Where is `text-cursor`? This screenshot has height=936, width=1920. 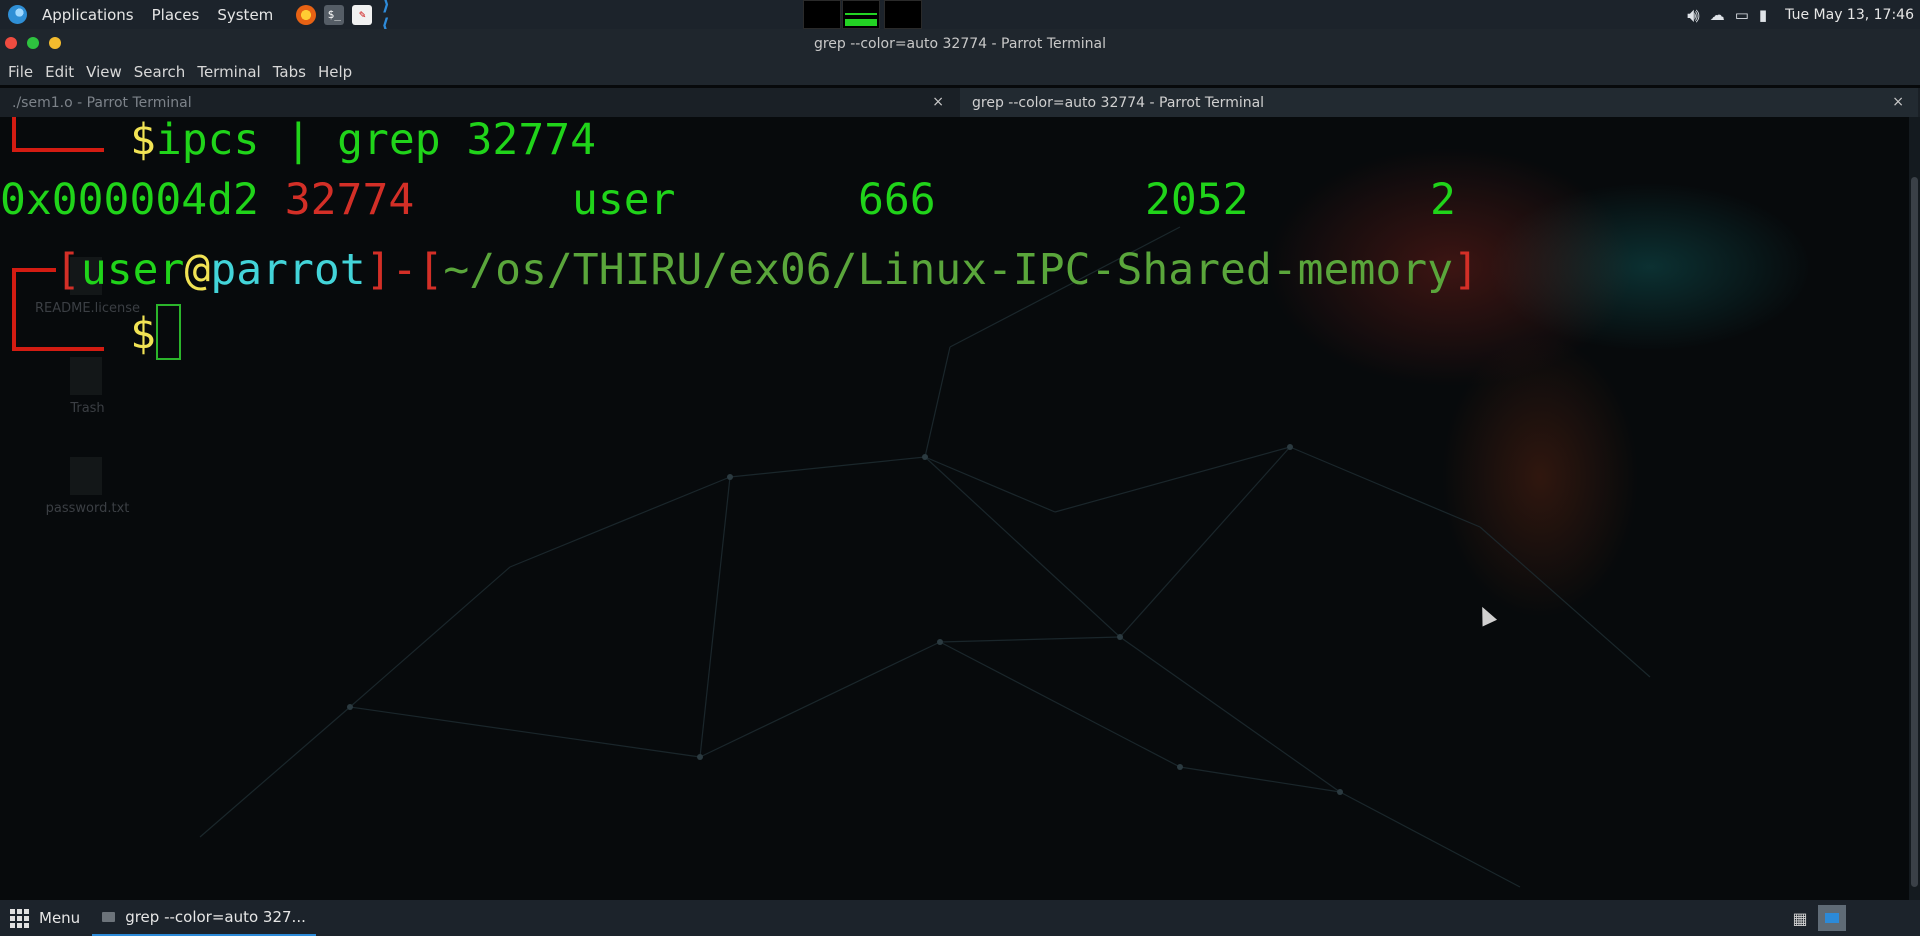 text-cursor is located at coordinates (168, 332).